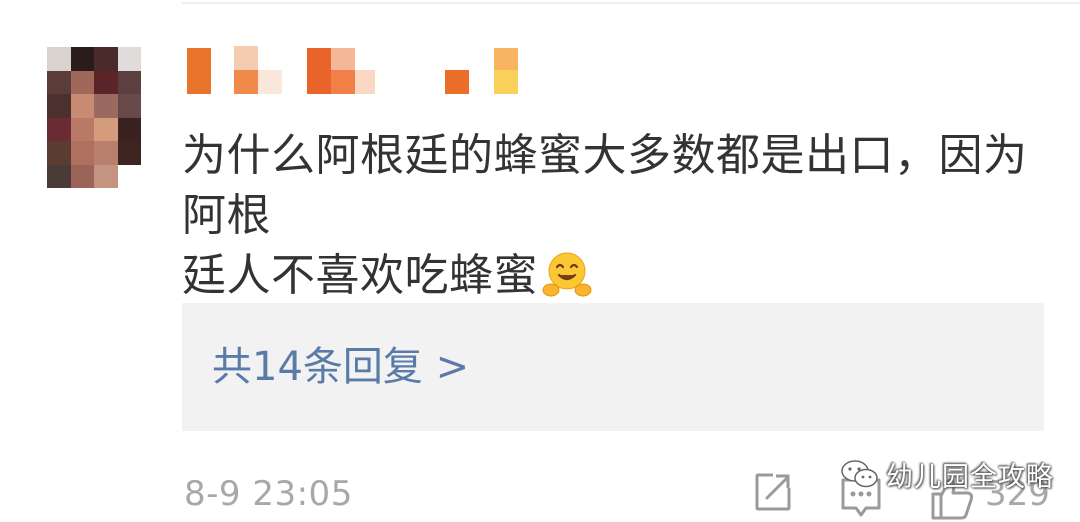 The image size is (1080, 522). Describe the element at coordinates (970, 477) in the screenshot. I see `watermark-text: 幼儿园全攻略` at that location.